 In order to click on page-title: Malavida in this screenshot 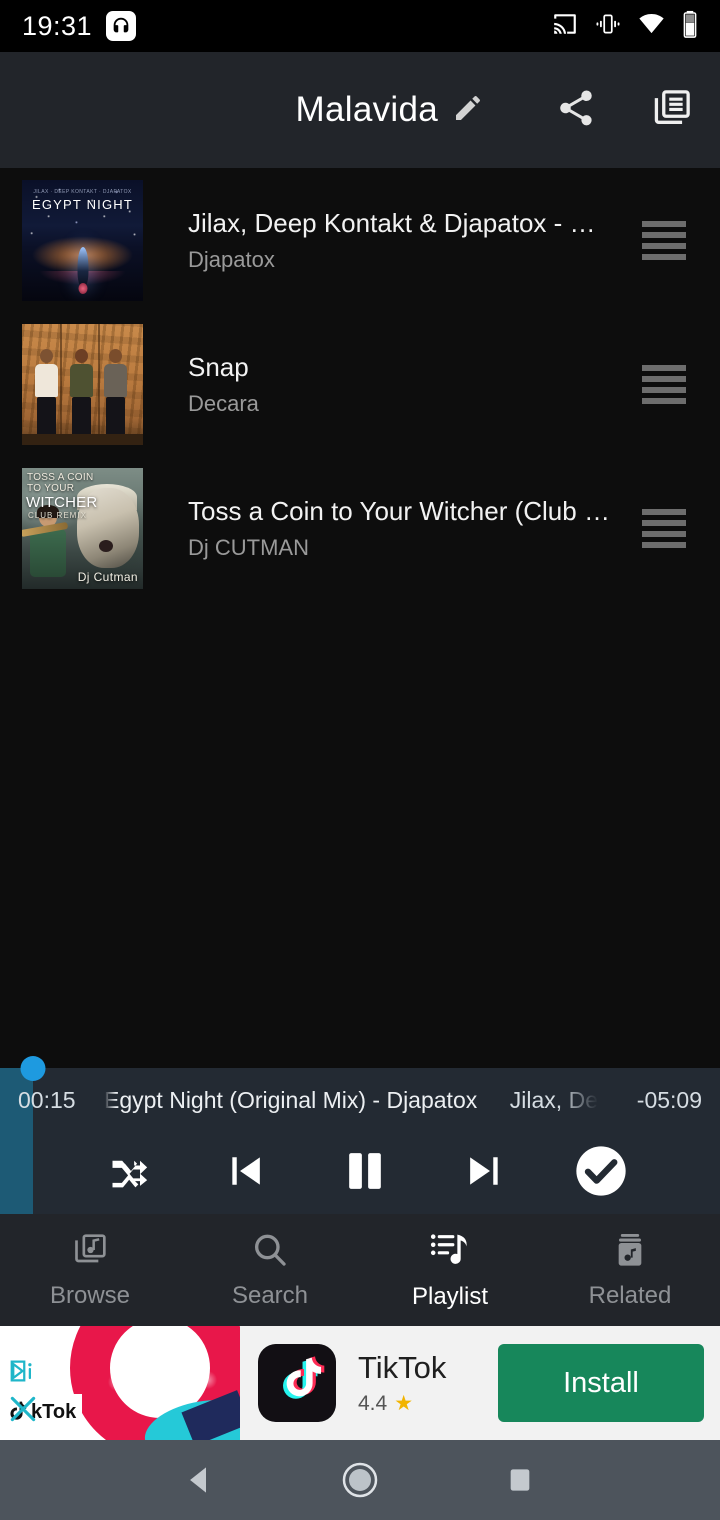, I will do `click(366, 109)`.